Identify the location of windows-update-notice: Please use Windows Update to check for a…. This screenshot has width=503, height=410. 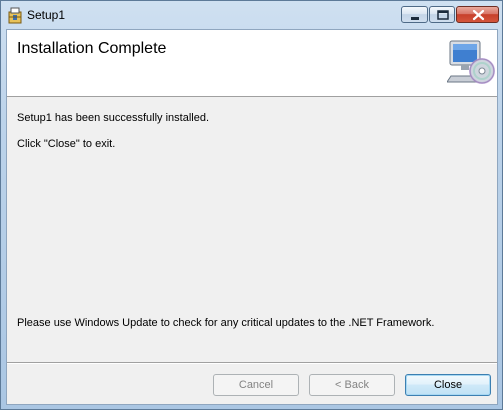
(226, 323).